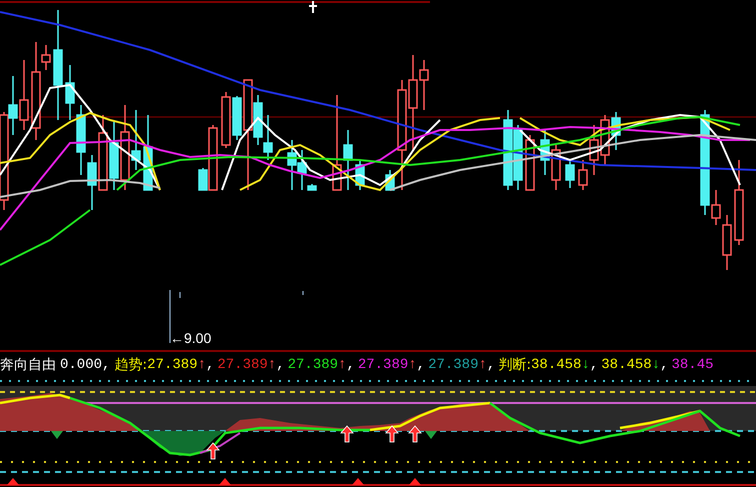 Image resolution: width=756 pixels, height=487 pixels. I want to click on series-label: 趋势:, so click(131, 365).